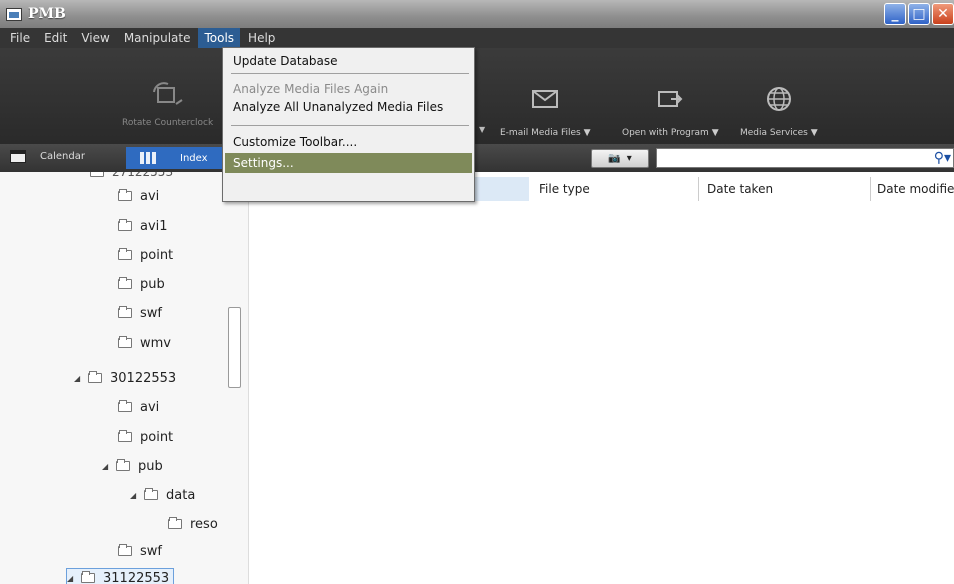  Describe the element at coordinates (261, 38) in the screenshot. I see `menu-help: Help` at that location.